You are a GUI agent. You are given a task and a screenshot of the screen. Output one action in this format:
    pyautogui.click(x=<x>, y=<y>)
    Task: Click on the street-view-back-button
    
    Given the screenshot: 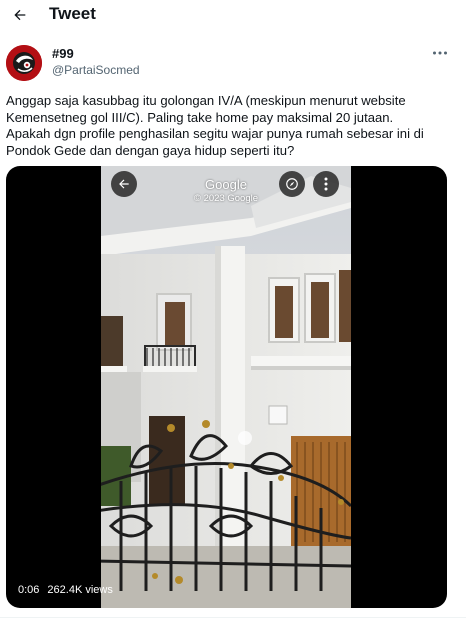 What is the action you would take?
    pyautogui.click(x=124, y=184)
    